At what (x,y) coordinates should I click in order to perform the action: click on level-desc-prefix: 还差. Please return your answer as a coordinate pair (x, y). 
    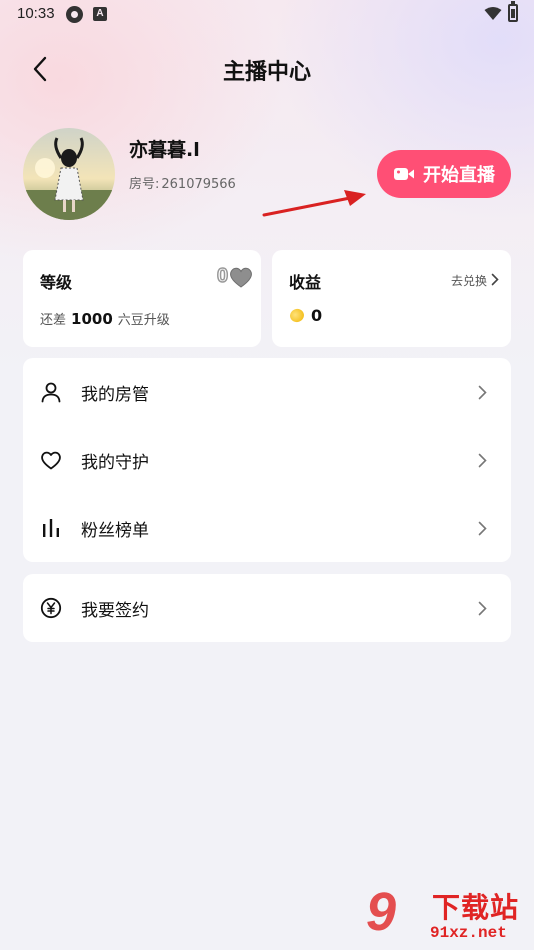
    Looking at the image, I should click on (53, 320).